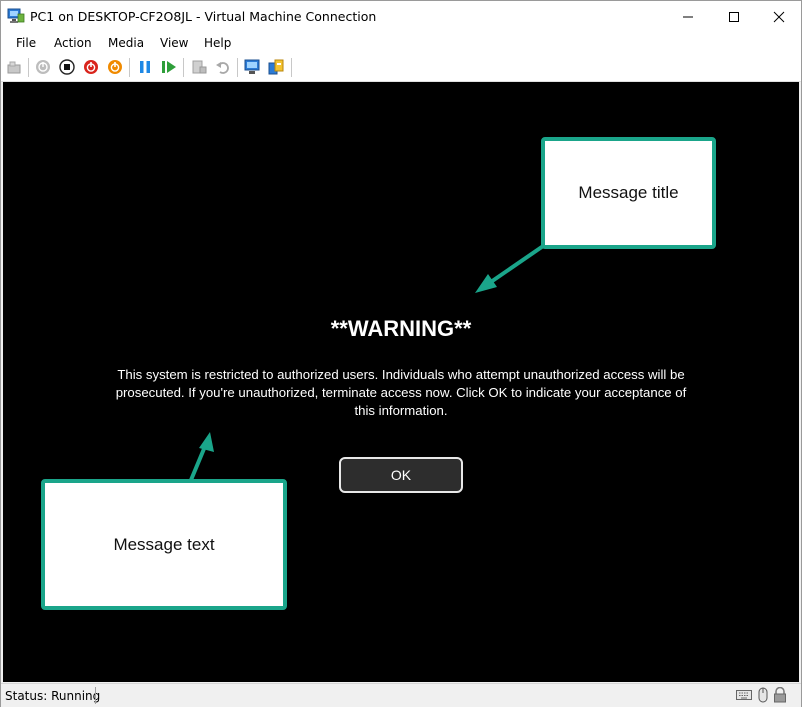  I want to click on maximize-button, so click(734, 16).